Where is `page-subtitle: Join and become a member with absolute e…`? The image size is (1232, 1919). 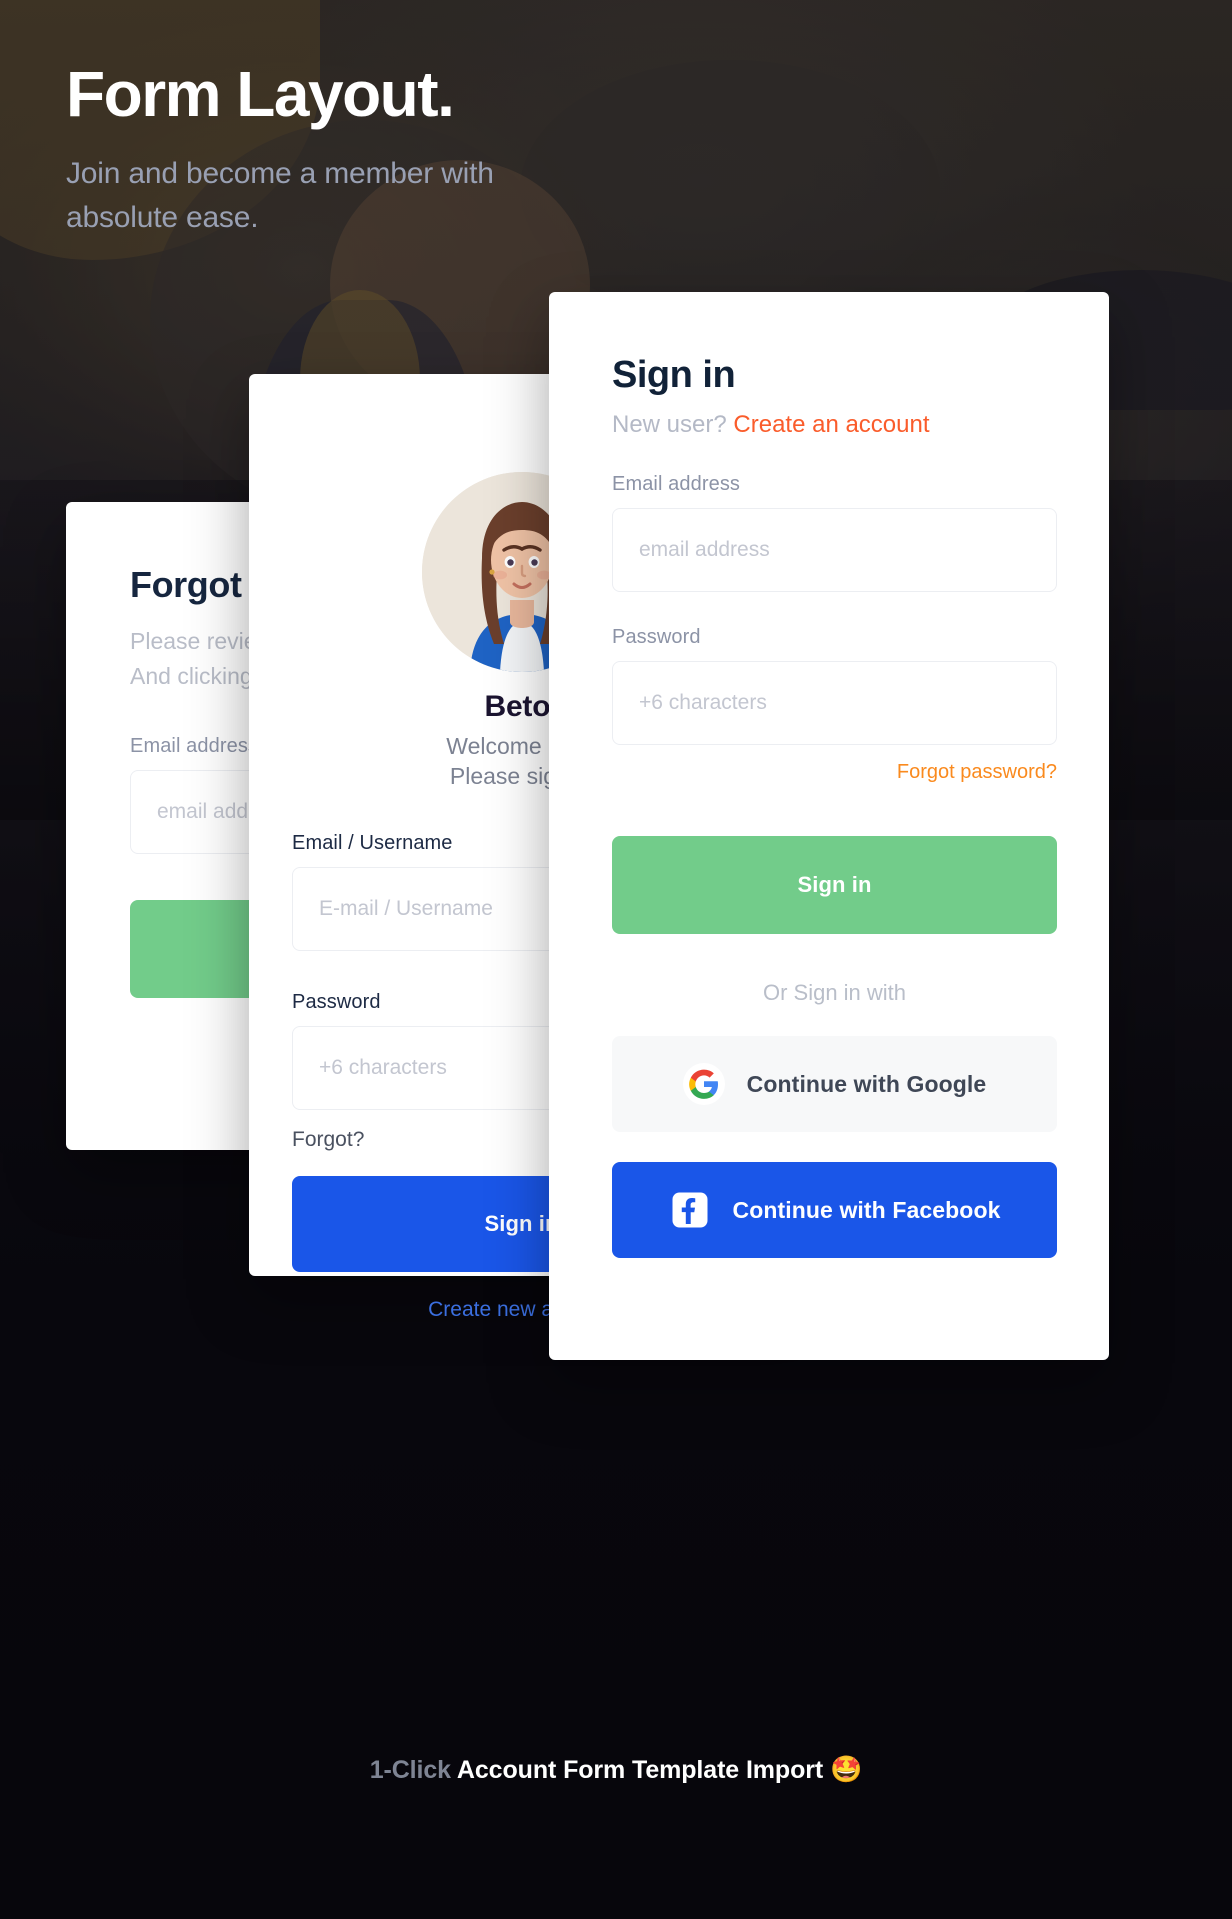
page-subtitle: Join and become a member with absolute e… is located at coordinates (280, 196).